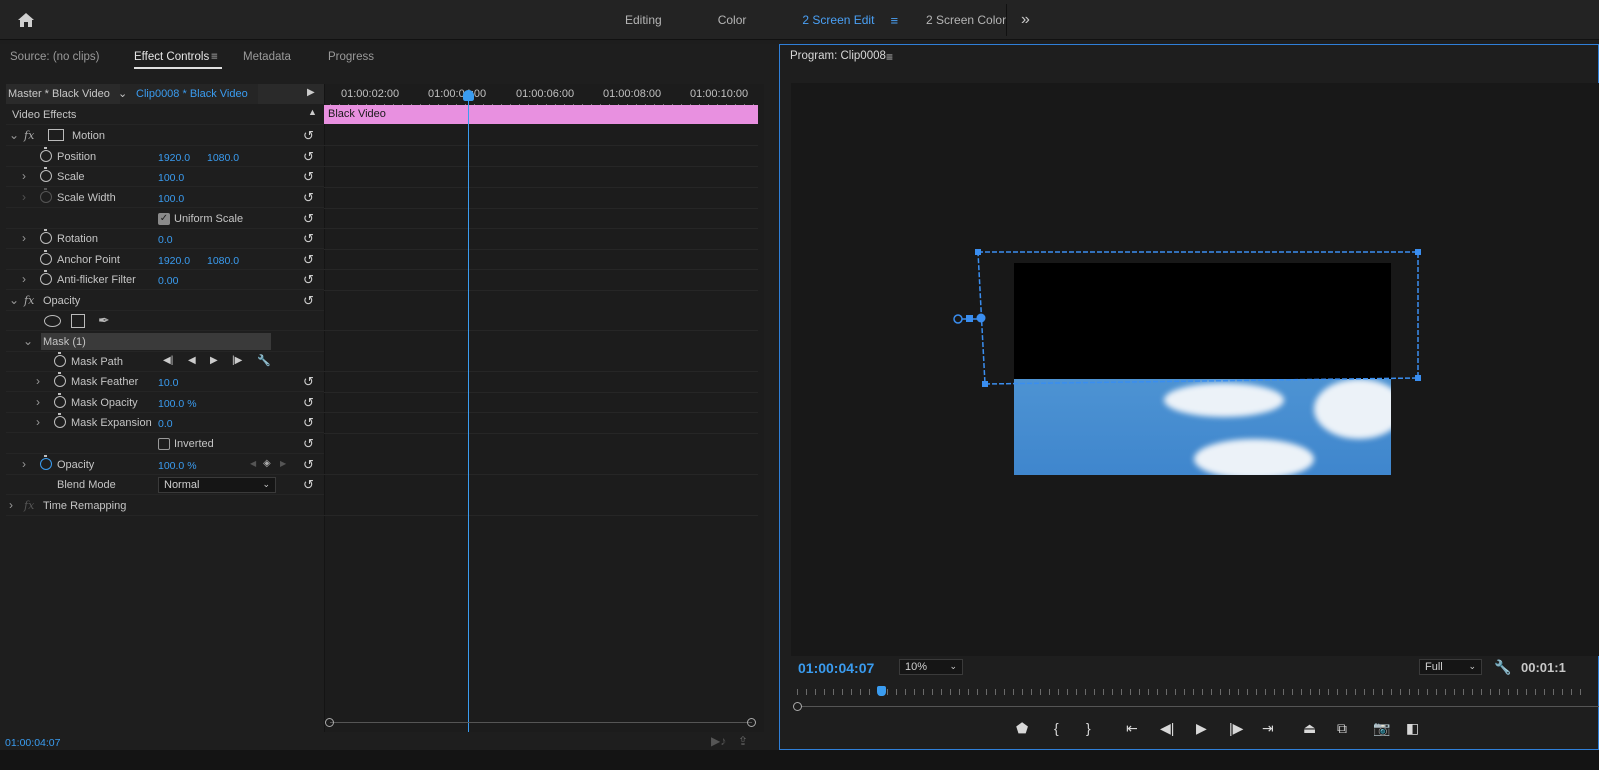 This screenshot has height=770, width=1599. I want to click on go-to-out-icon: ⇥, so click(1268, 728).